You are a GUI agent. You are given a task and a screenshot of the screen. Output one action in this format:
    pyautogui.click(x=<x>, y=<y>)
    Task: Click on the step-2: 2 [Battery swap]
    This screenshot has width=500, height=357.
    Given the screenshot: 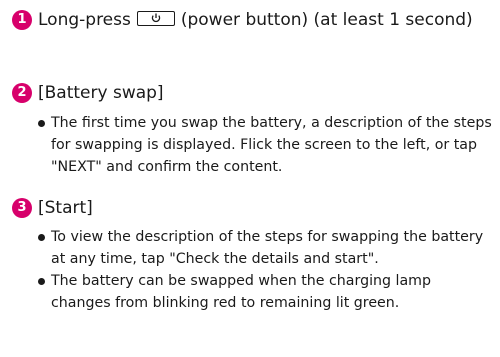 What is the action you would take?
    pyautogui.click(x=255, y=93)
    